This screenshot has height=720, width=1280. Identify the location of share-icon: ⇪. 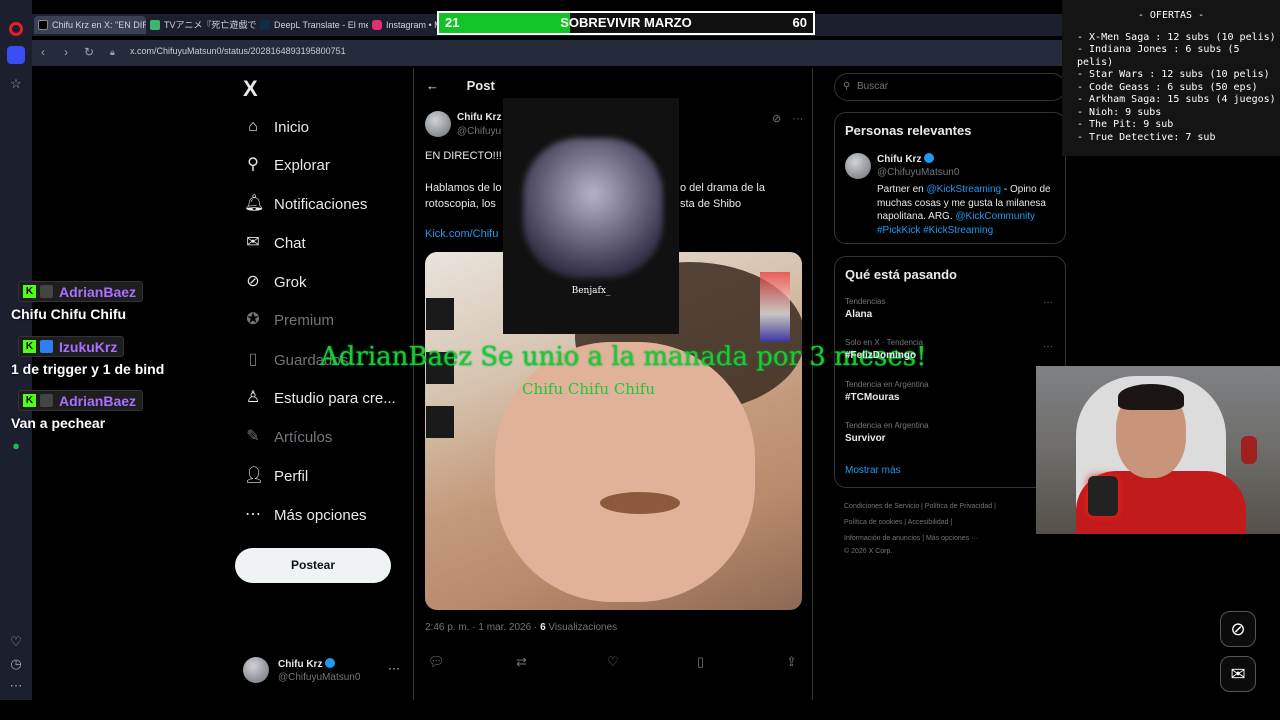
(791, 662).